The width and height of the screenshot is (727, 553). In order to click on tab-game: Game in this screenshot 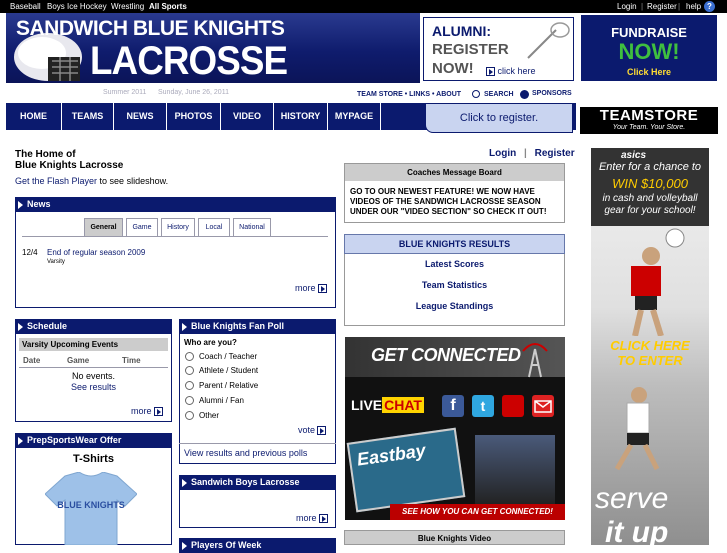, I will do `click(142, 227)`.